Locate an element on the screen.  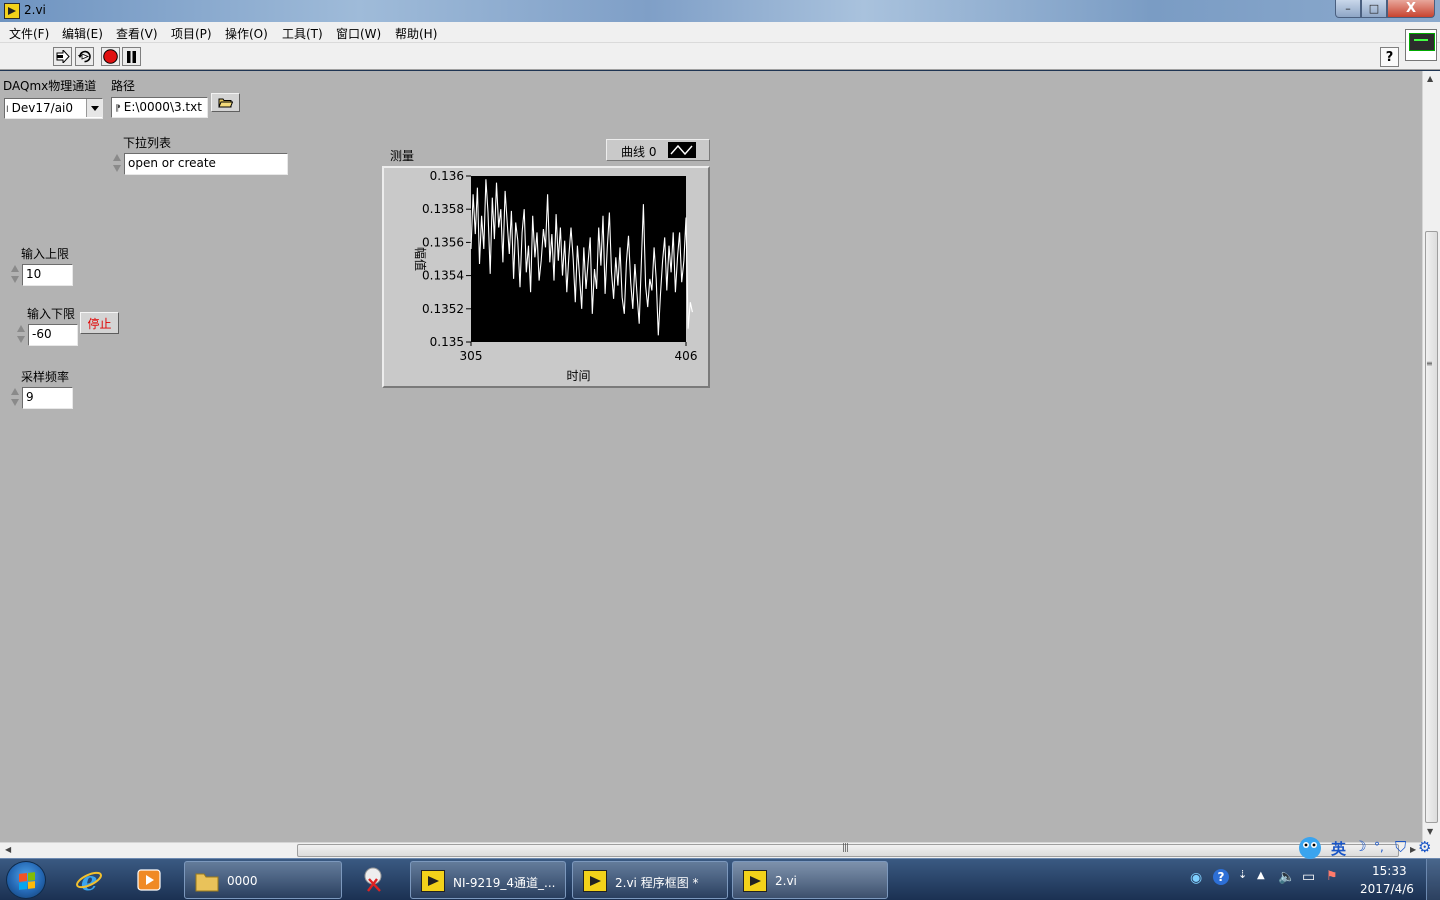
lower-limit-label: 输入下限 is located at coordinates (51, 314).